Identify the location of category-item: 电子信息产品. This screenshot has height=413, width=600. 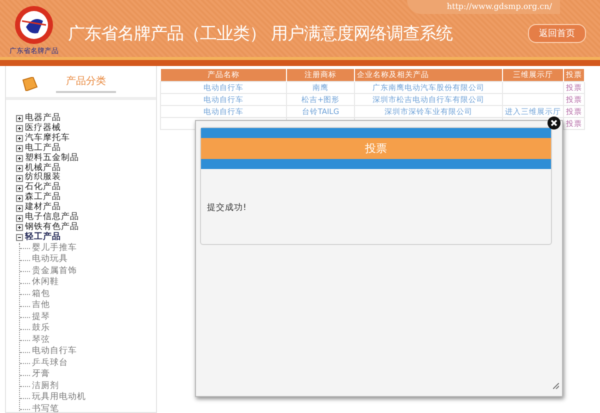
(86, 218).